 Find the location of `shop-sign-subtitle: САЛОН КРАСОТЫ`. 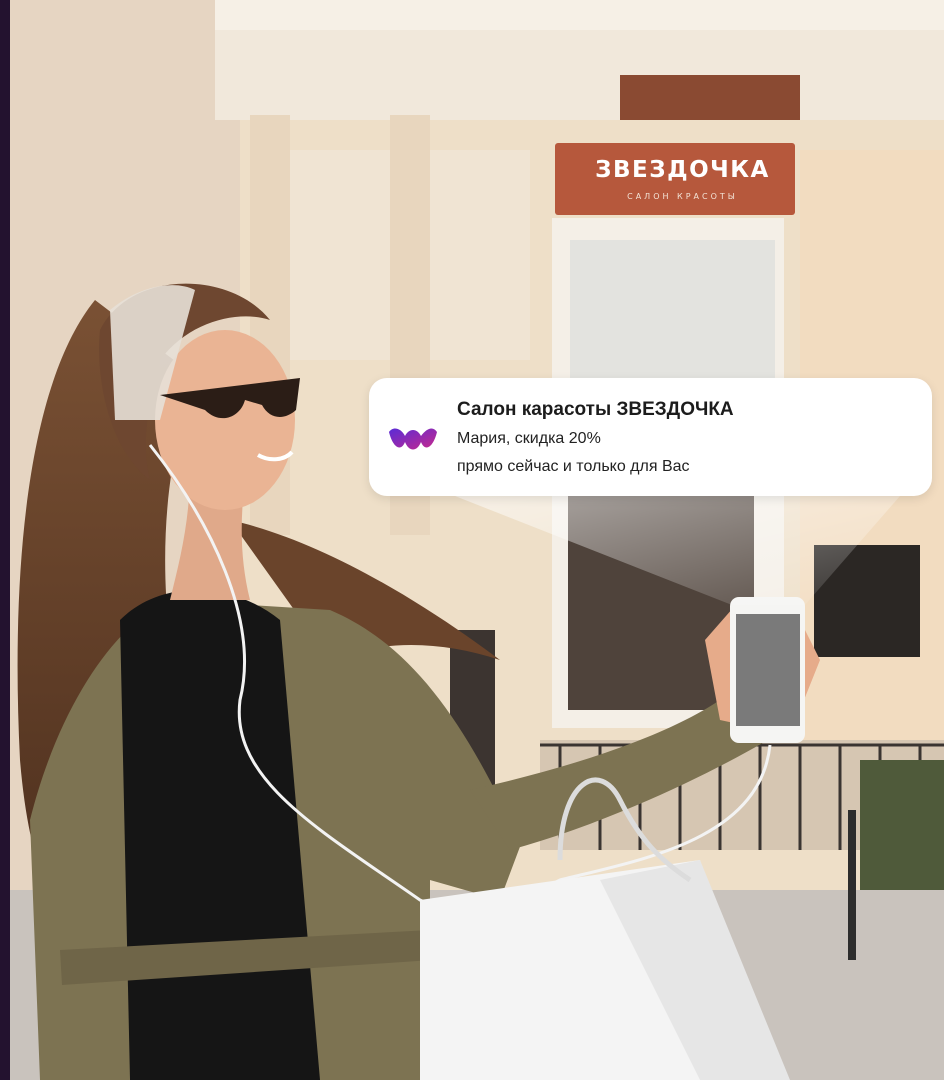

shop-sign-subtitle: САЛОН КРАСОТЫ is located at coordinates (682, 196).